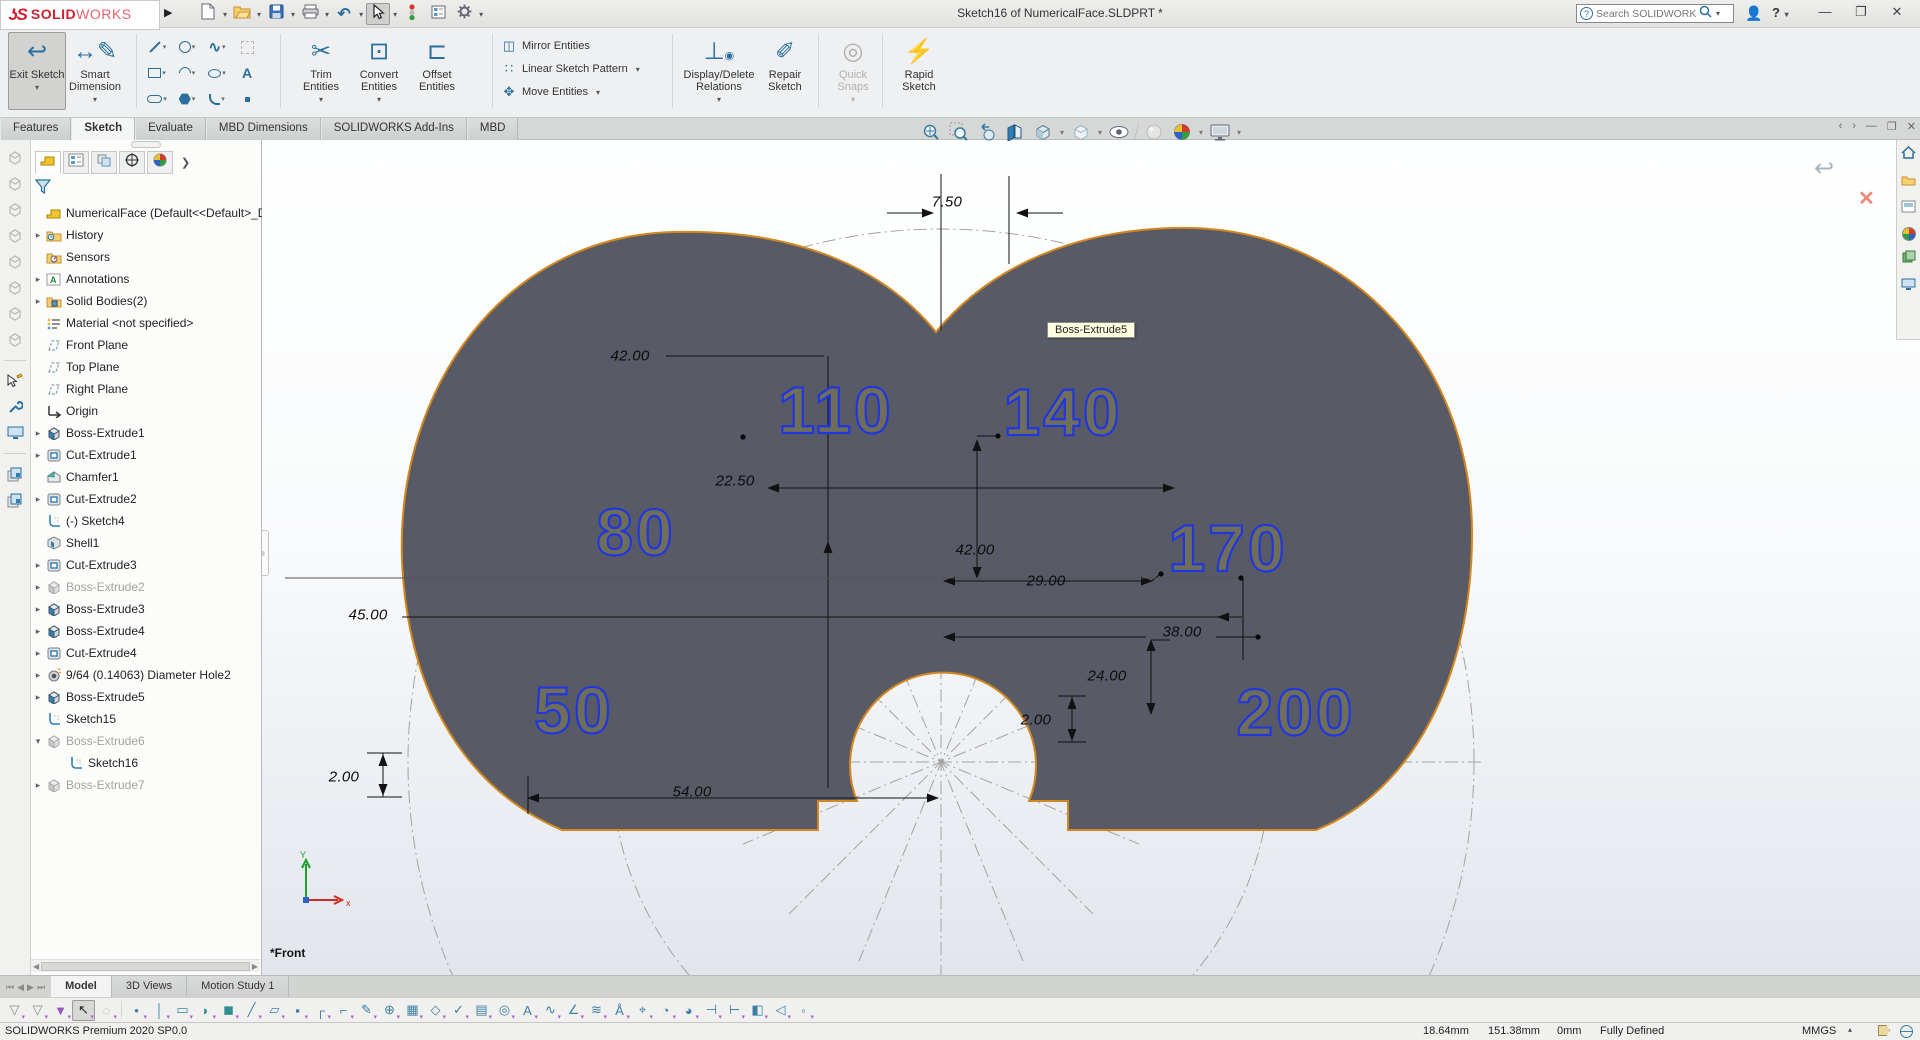  Describe the element at coordinates (1908, 234) in the screenshot. I see `taskpane-appearances-icon` at that location.